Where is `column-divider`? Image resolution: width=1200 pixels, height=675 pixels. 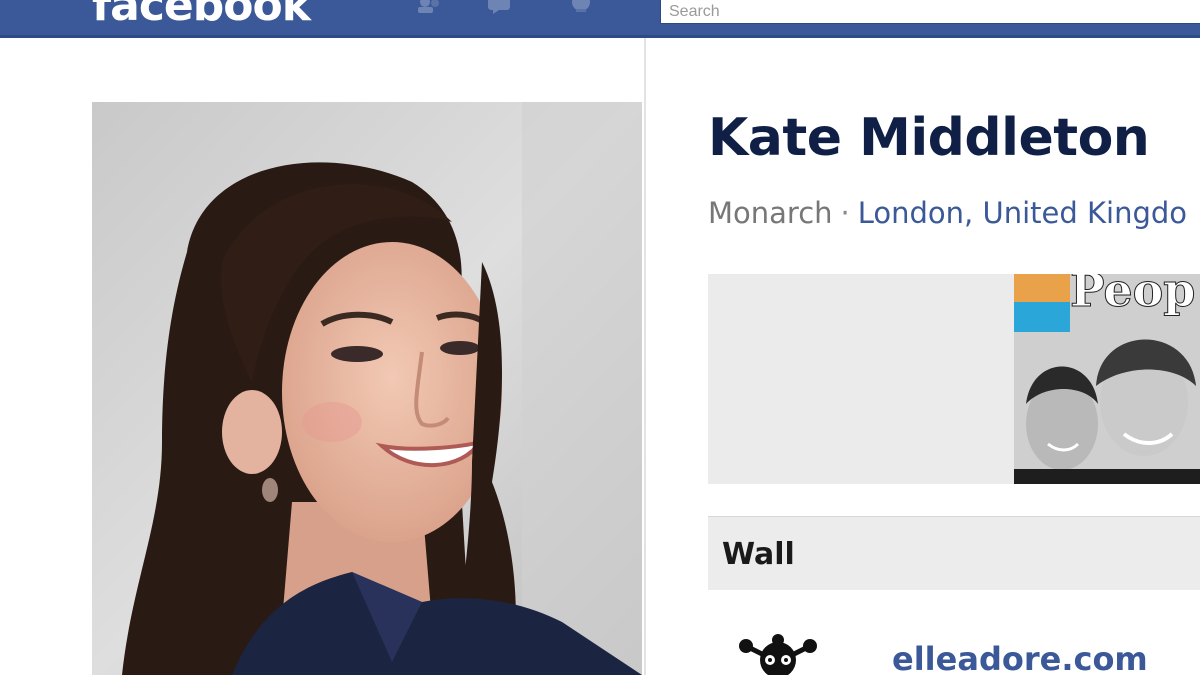
column-divider is located at coordinates (645, 356).